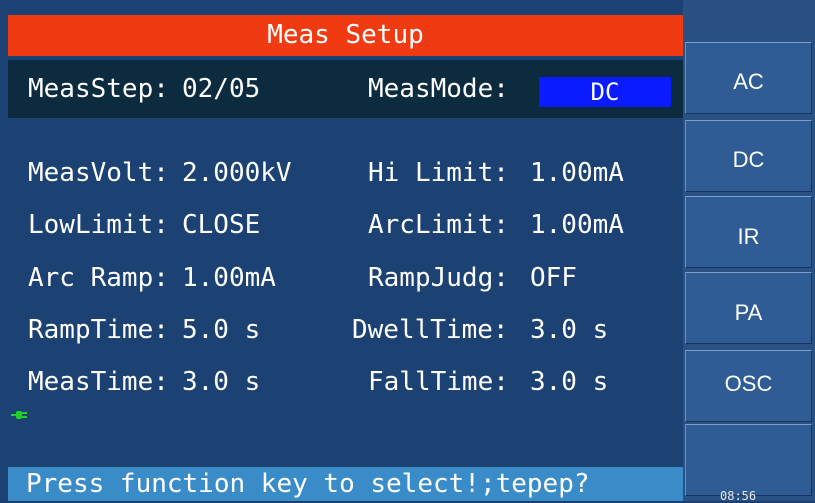 The height and width of the screenshot is (503, 815). I want to click on meas-volt-label: MeasVolt:, so click(98, 173).